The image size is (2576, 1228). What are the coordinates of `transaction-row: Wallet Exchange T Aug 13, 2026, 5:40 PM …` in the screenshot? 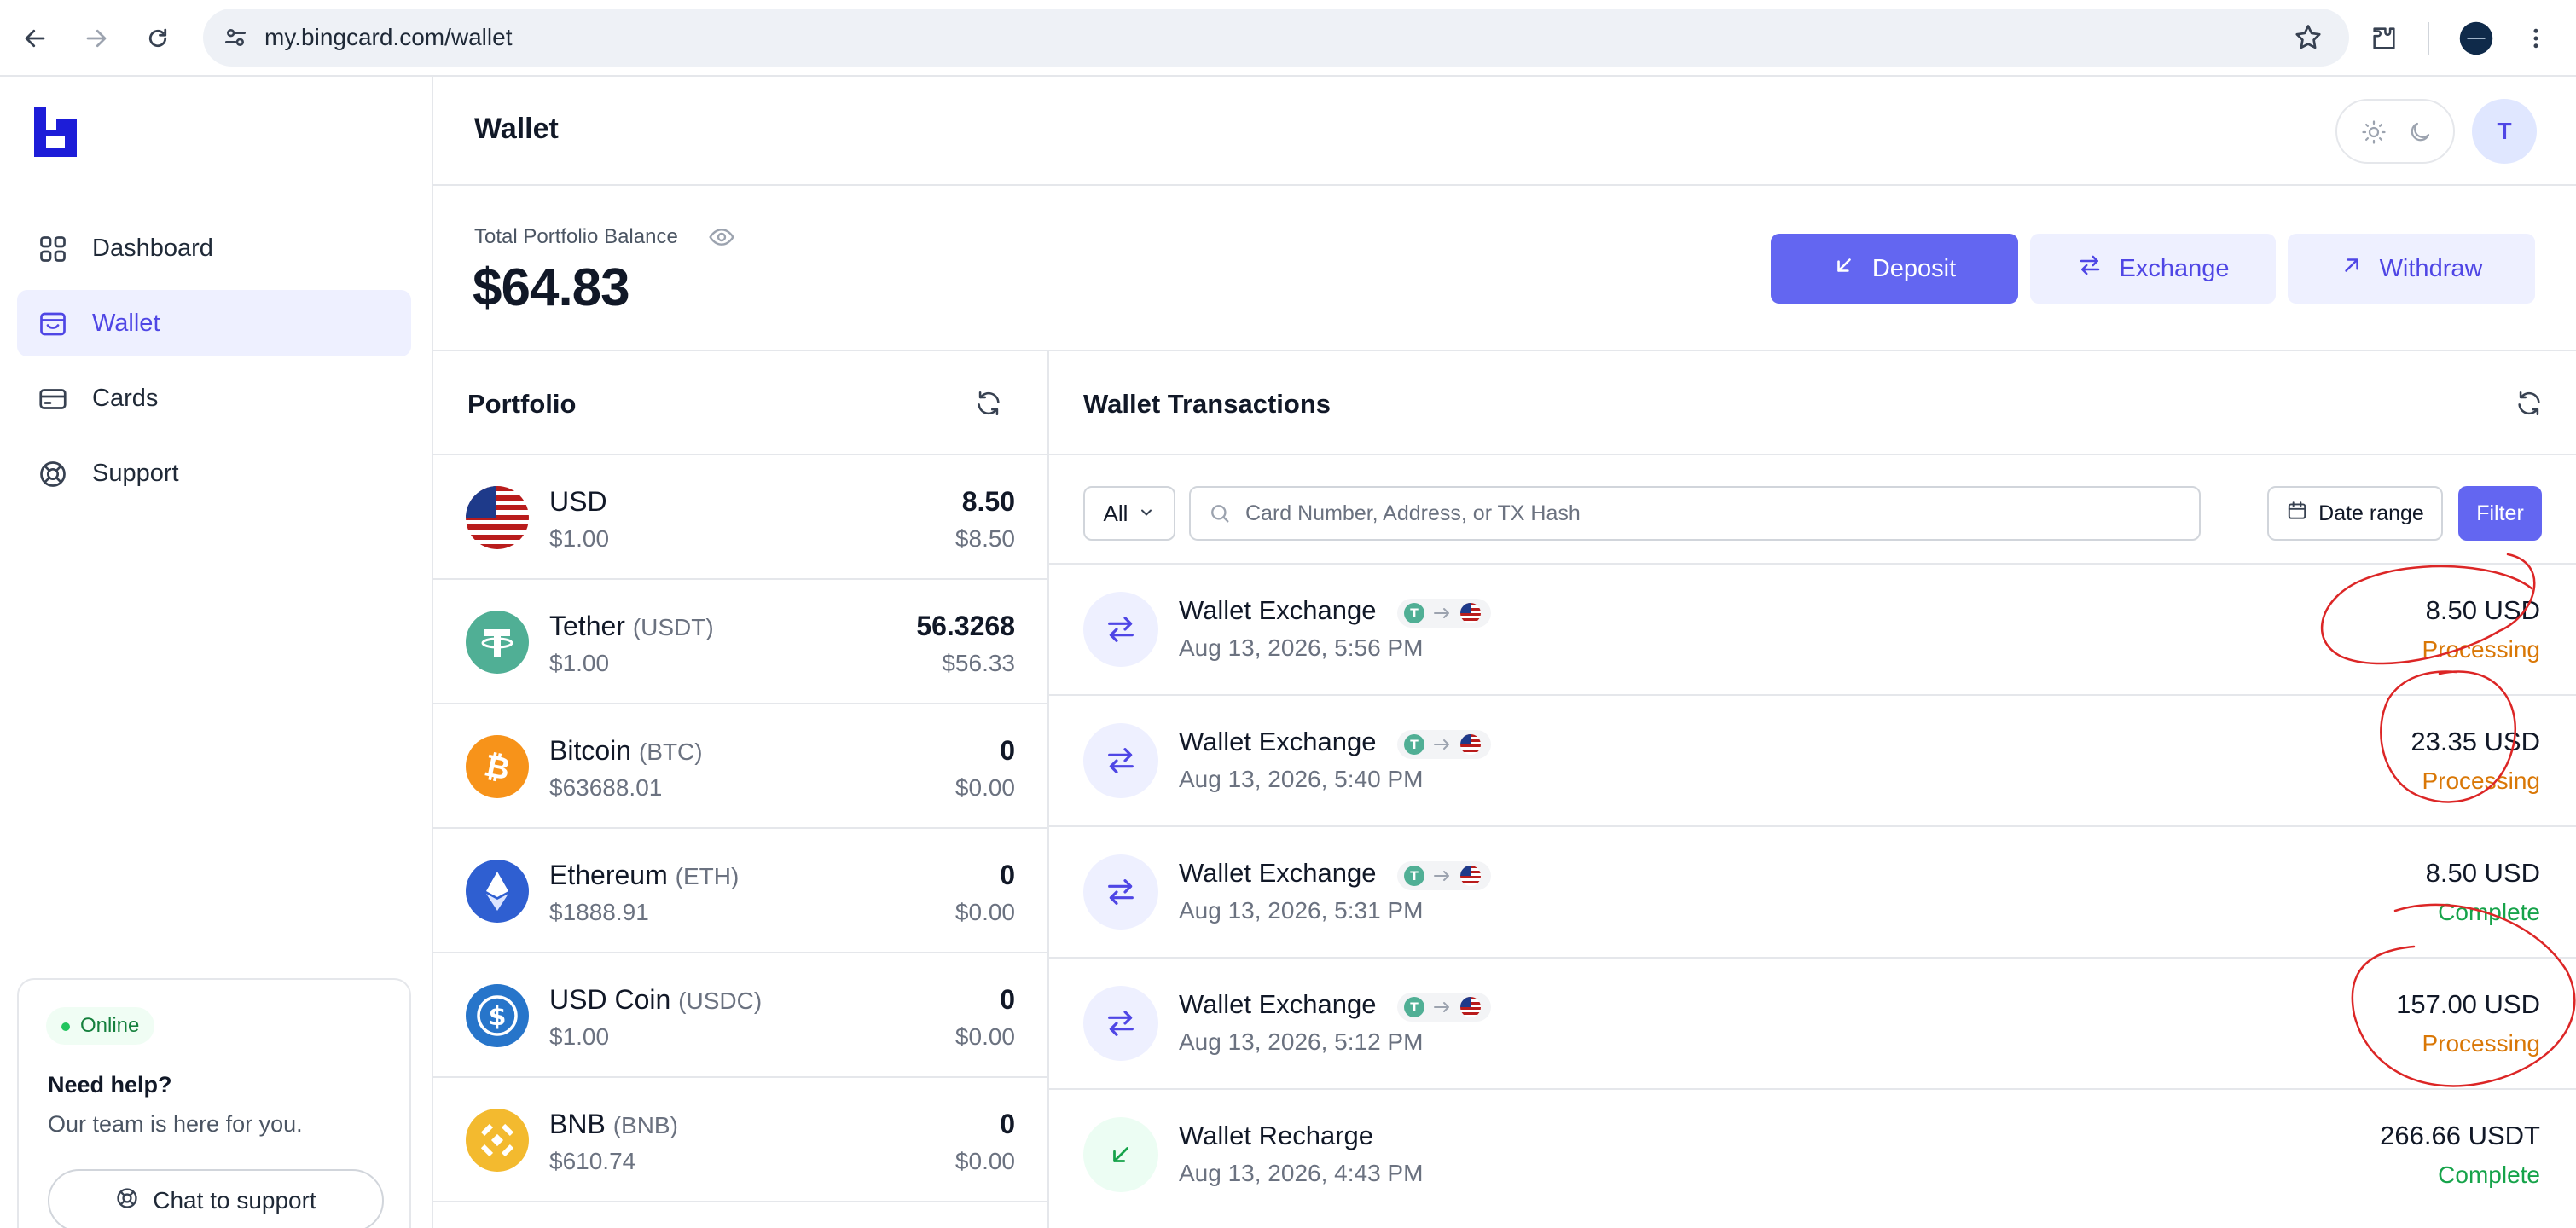 It's located at (1812, 761).